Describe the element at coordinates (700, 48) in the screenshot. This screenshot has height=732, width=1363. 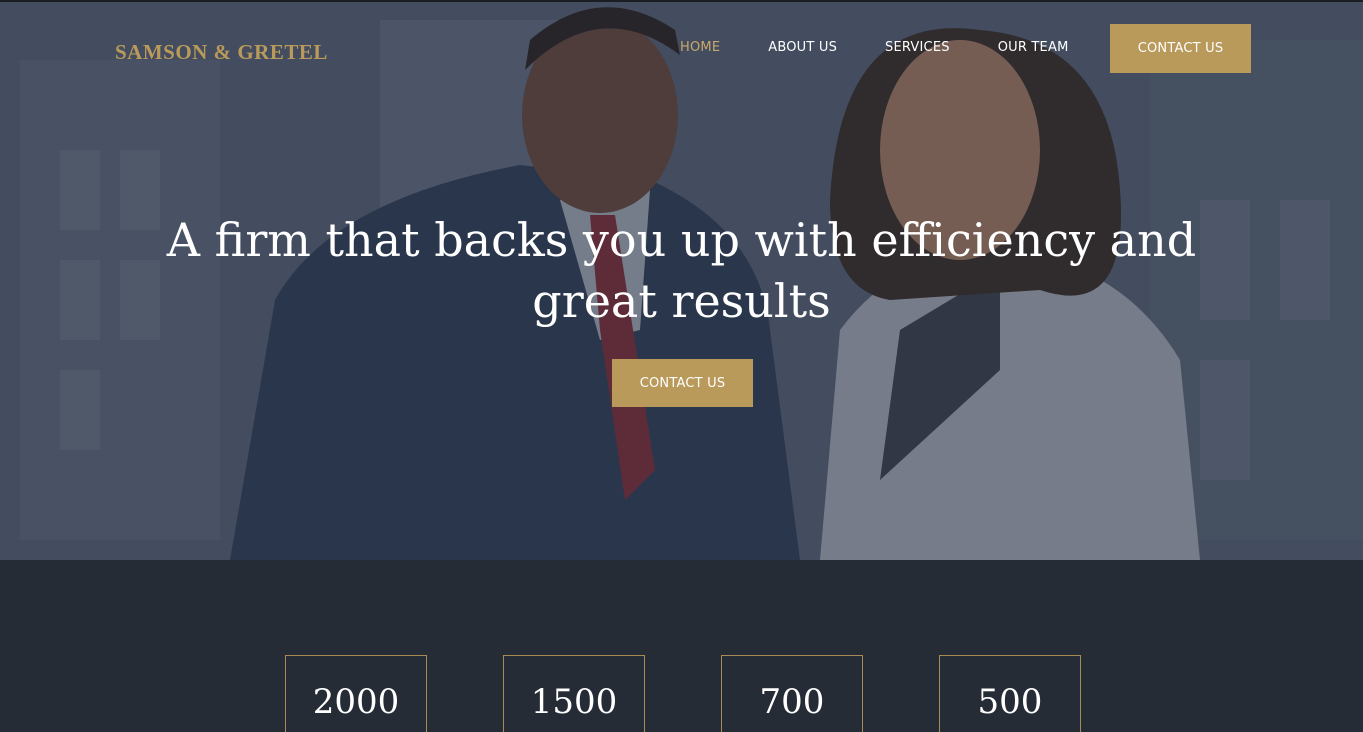
I see `nav-link-home: HOME` at that location.